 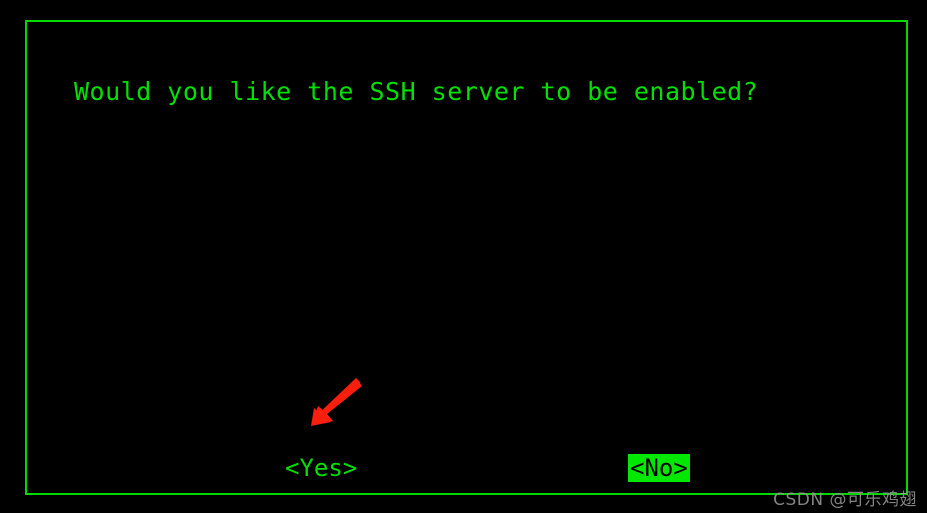 I want to click on yes-button: <Yes>, so click(x=321, y=468).